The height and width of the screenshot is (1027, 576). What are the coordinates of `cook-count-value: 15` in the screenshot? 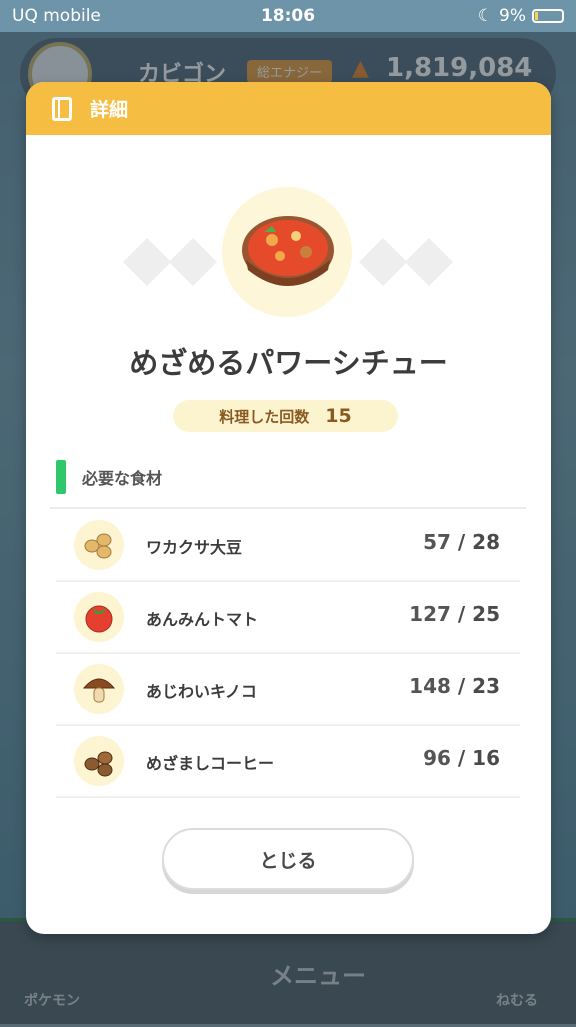 It's located at (338, 416).